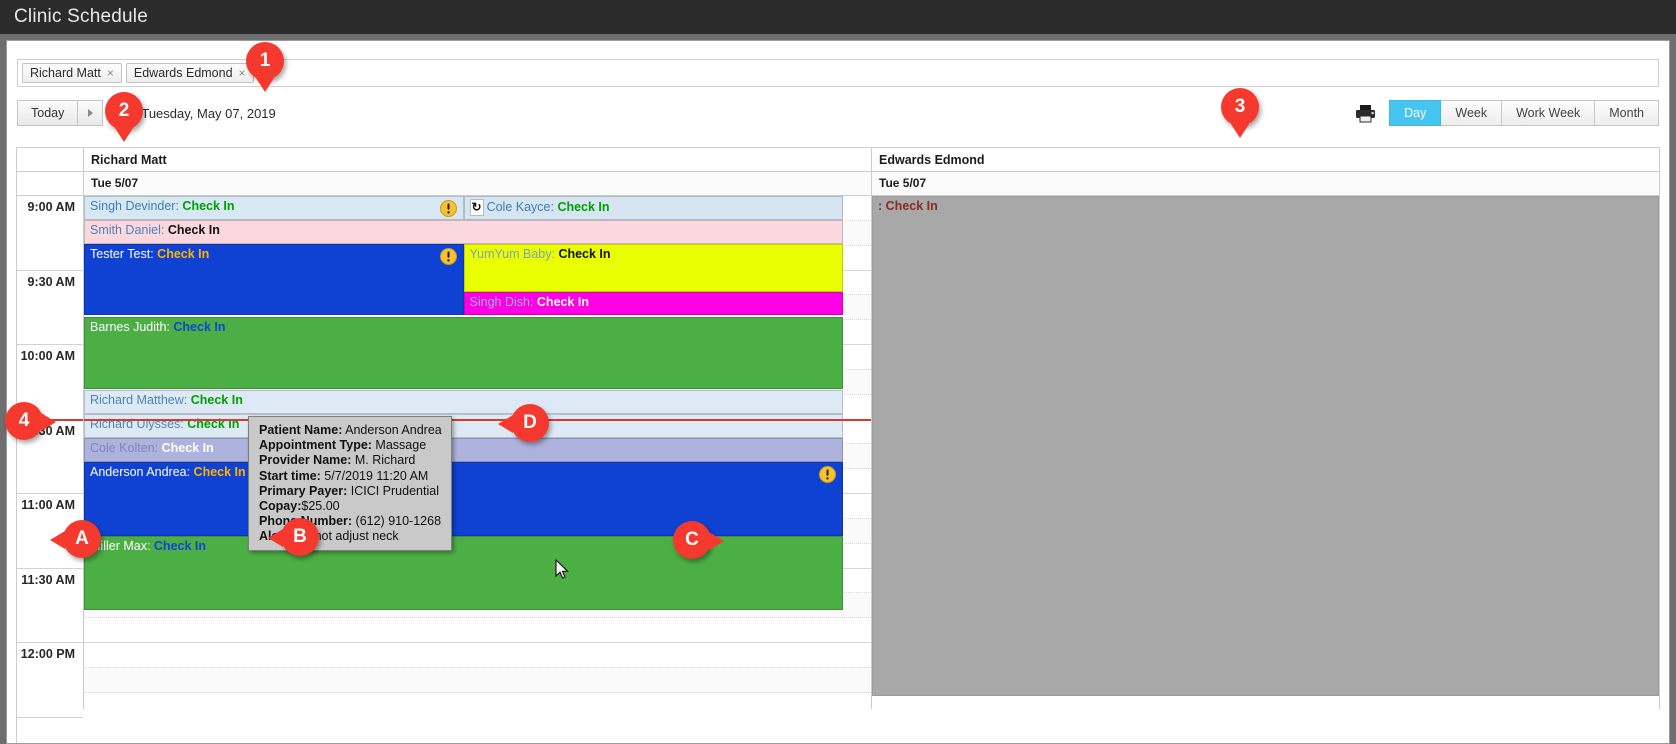 The image size is (1676, 744). What do you see at coordinates (81, 16) in the screenshot?
I see `page-title: Clinic Schedule` at bounding box center [81, 16].